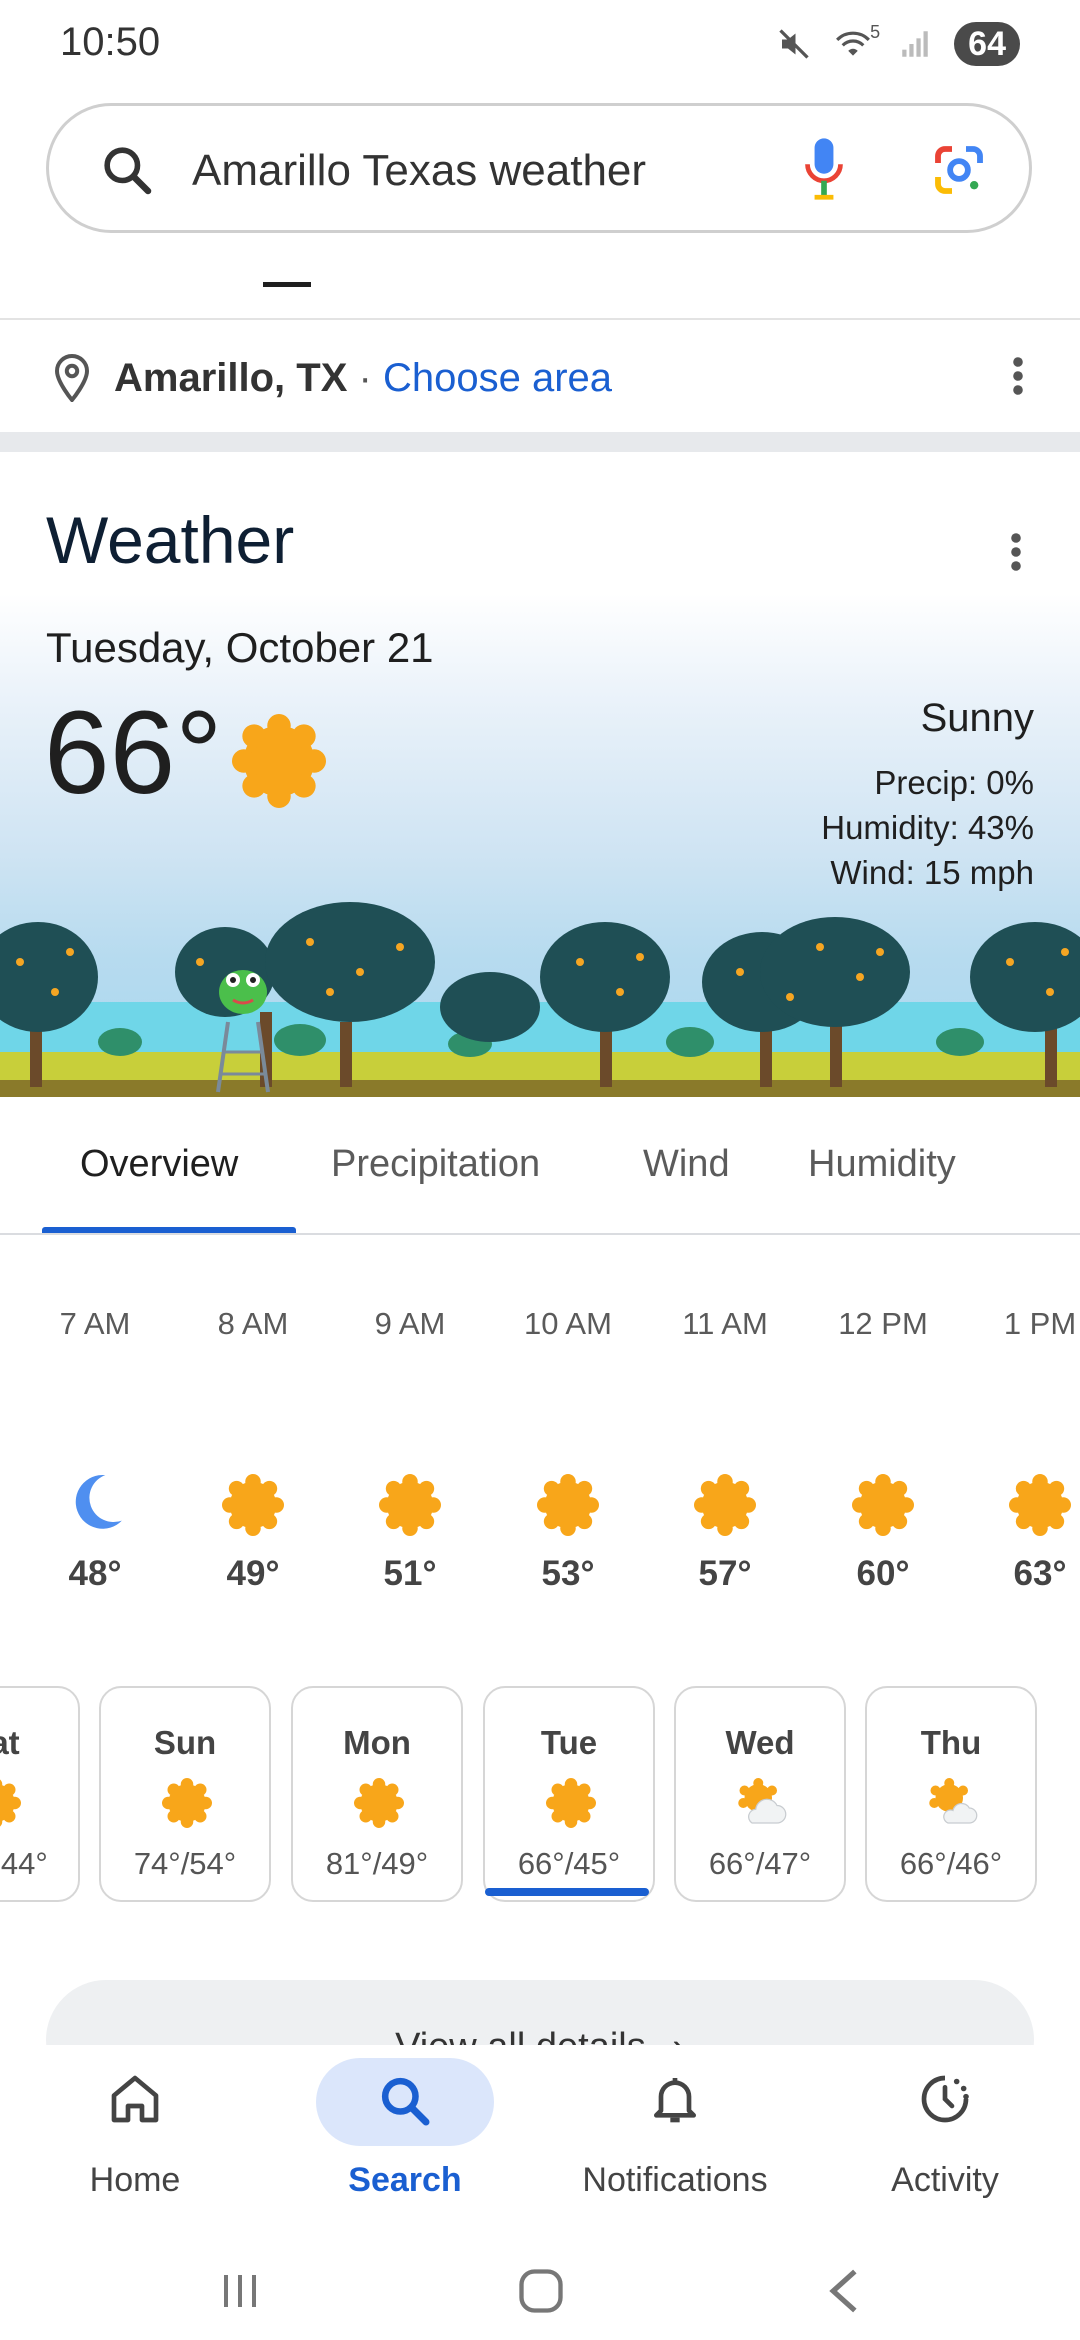  I want to click on weather-tabs: Overview Precipitation Wind Humidity, so click(540, 1166).